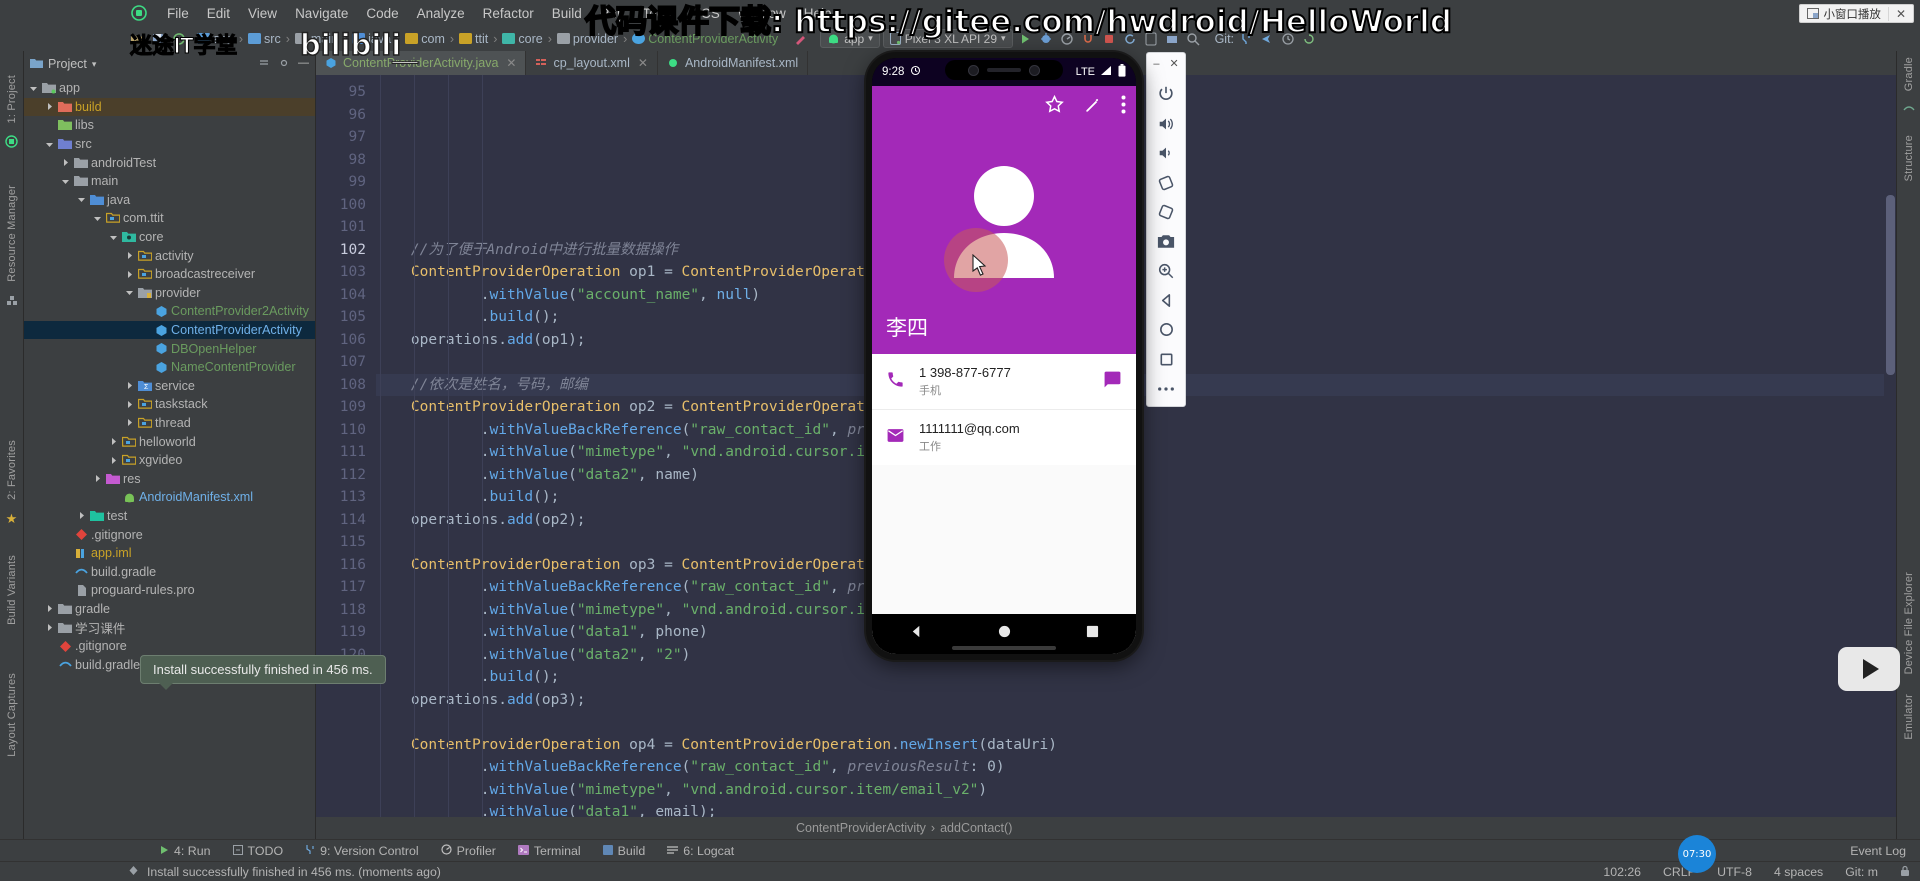 The image size is (1920, 881). What do you see at coordinates (137, 39) in the screenshot?
I see `open-icon` at bounding box center [137, 39].